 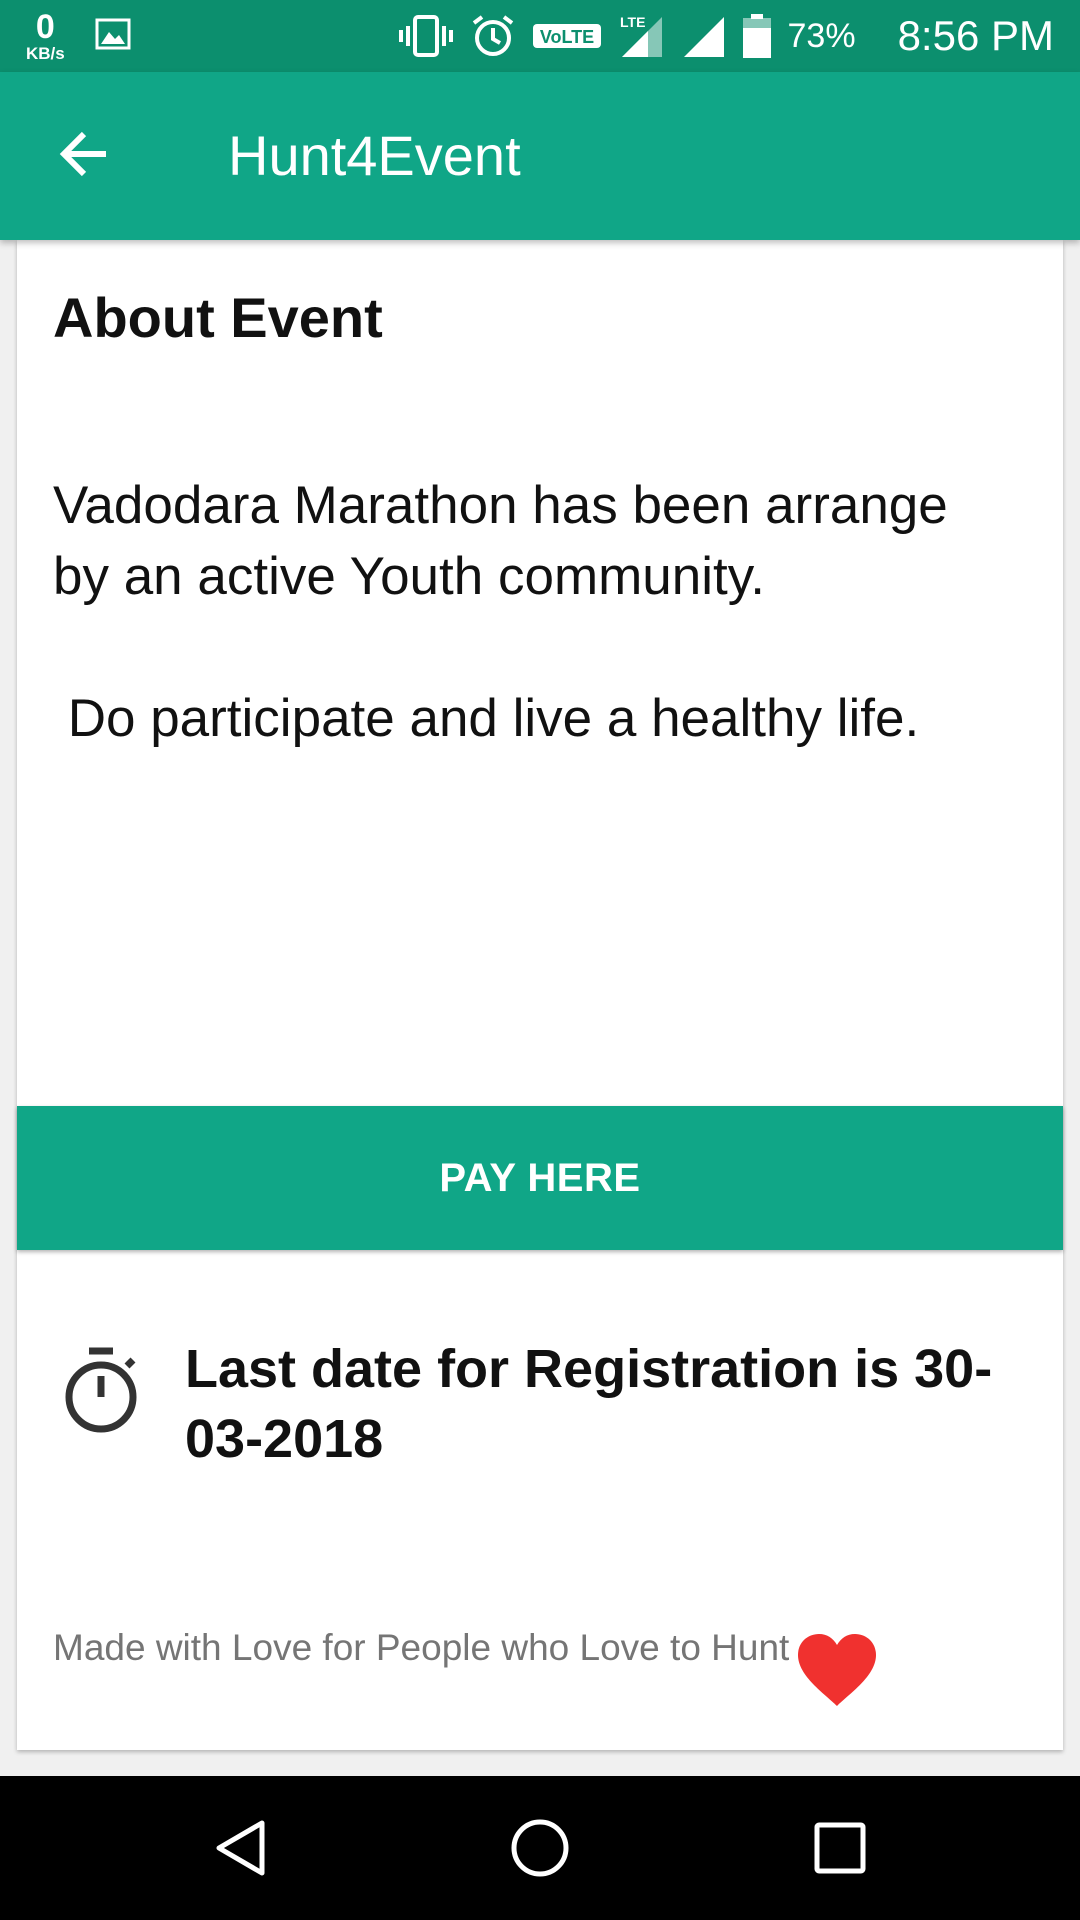 I want to click on about-event-heading: About Event, so click(x=218, y=317).